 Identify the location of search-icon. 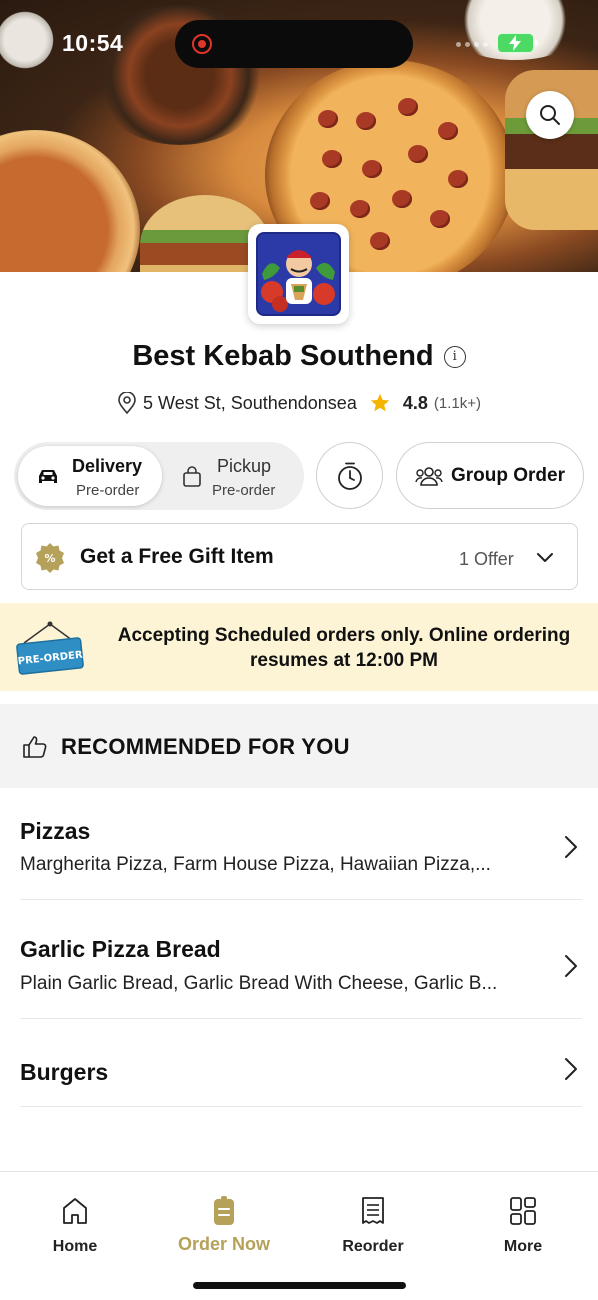
(550, 115).